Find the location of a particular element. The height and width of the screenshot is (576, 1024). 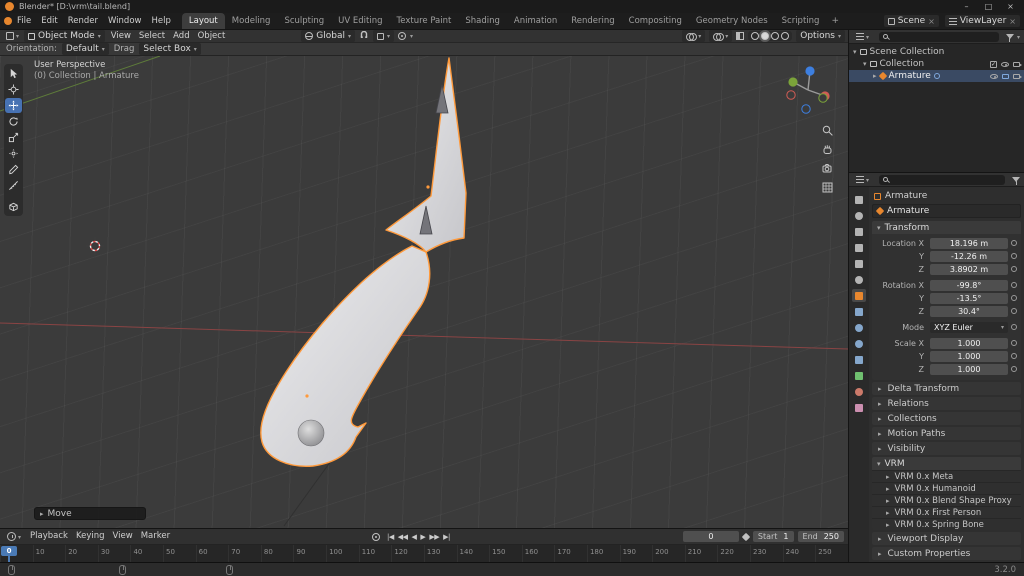

overlays-dropdown is located at coordinates (721, 36).